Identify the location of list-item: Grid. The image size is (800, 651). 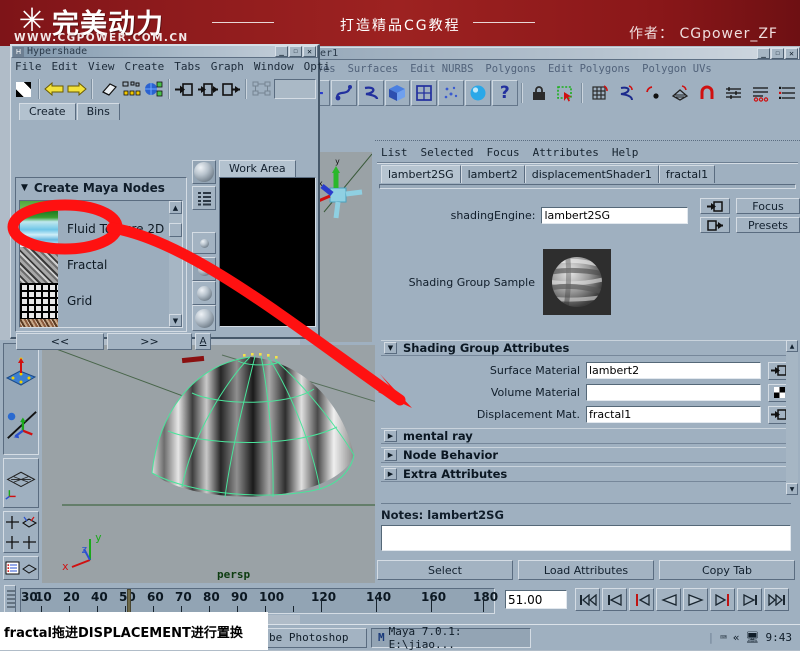
(97, 301).